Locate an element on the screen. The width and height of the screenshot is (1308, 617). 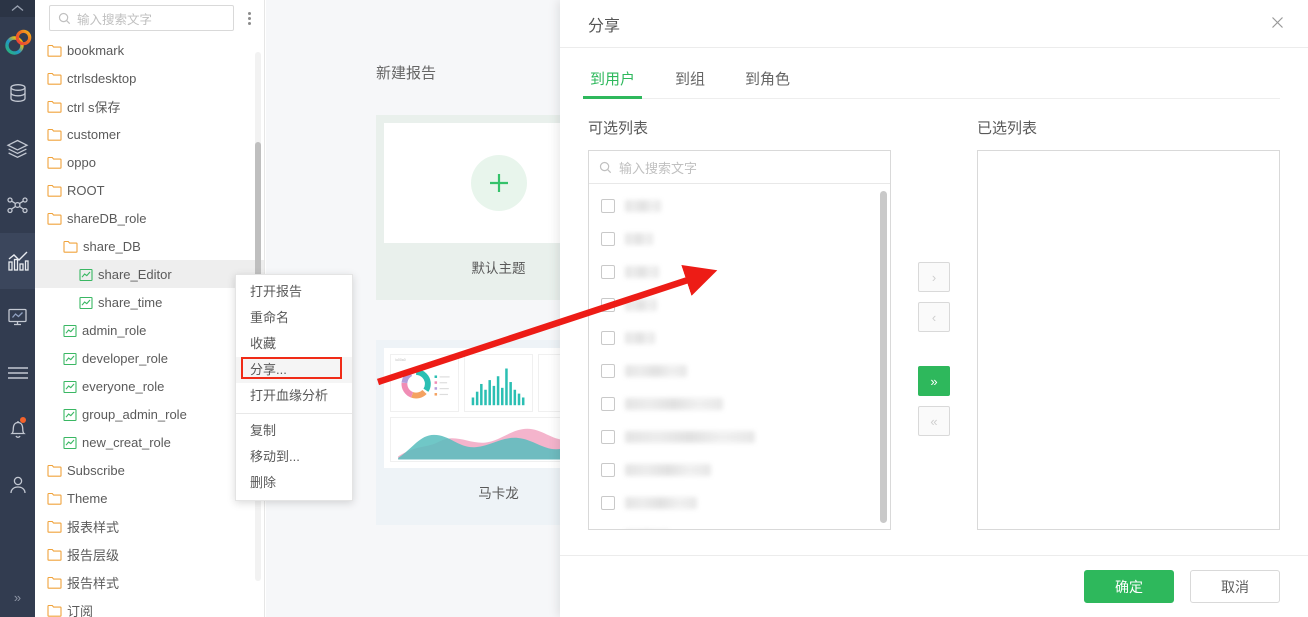
tree-node-share_db: share_DB is located at coordinates (149, 246).